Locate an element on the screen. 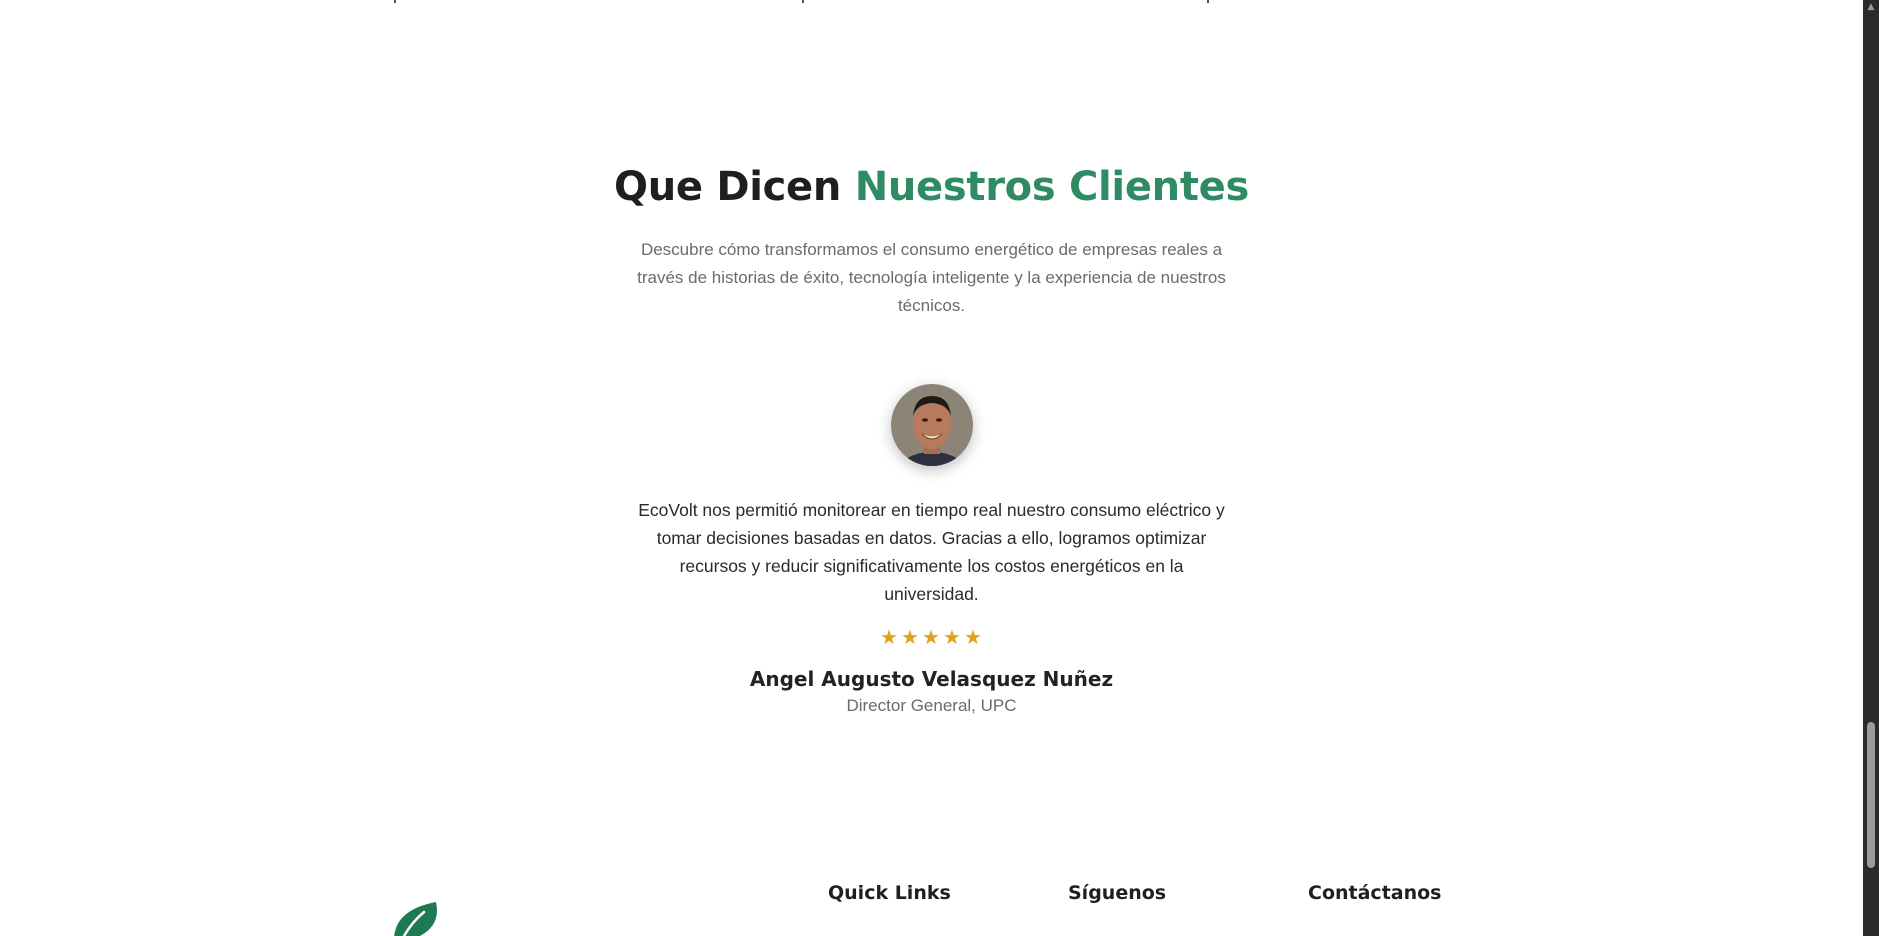 The image size is (1879, 936). title-part-dark: Que Dicen is located at coordinates (727, 187).